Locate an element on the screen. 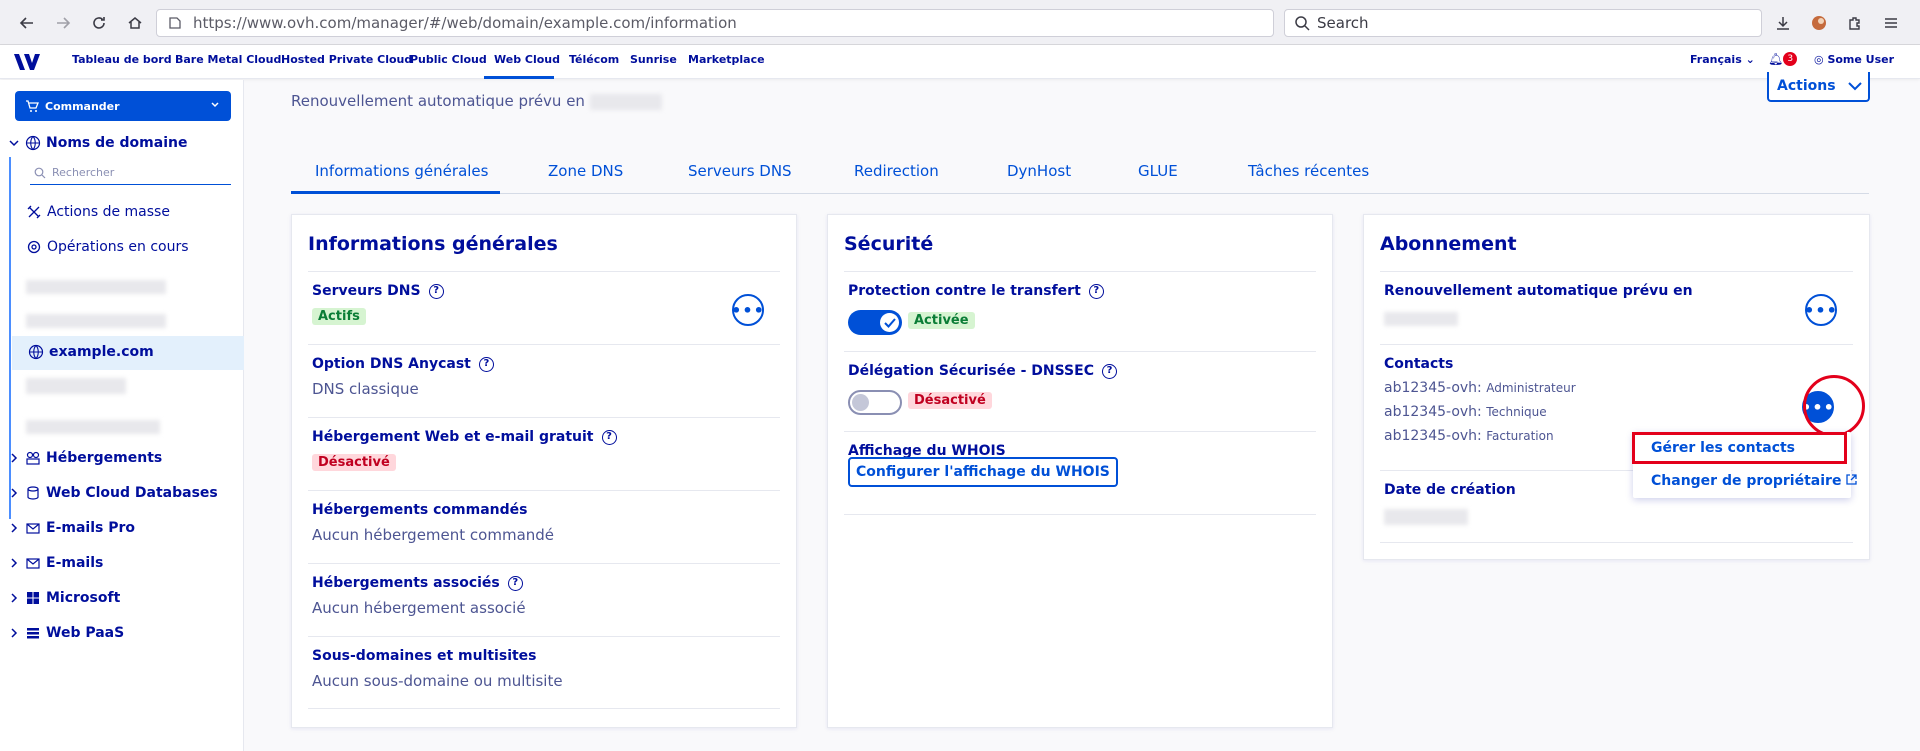 The image size is (1920, 751). commander-button: Commander is located at coordinates (123, 106).